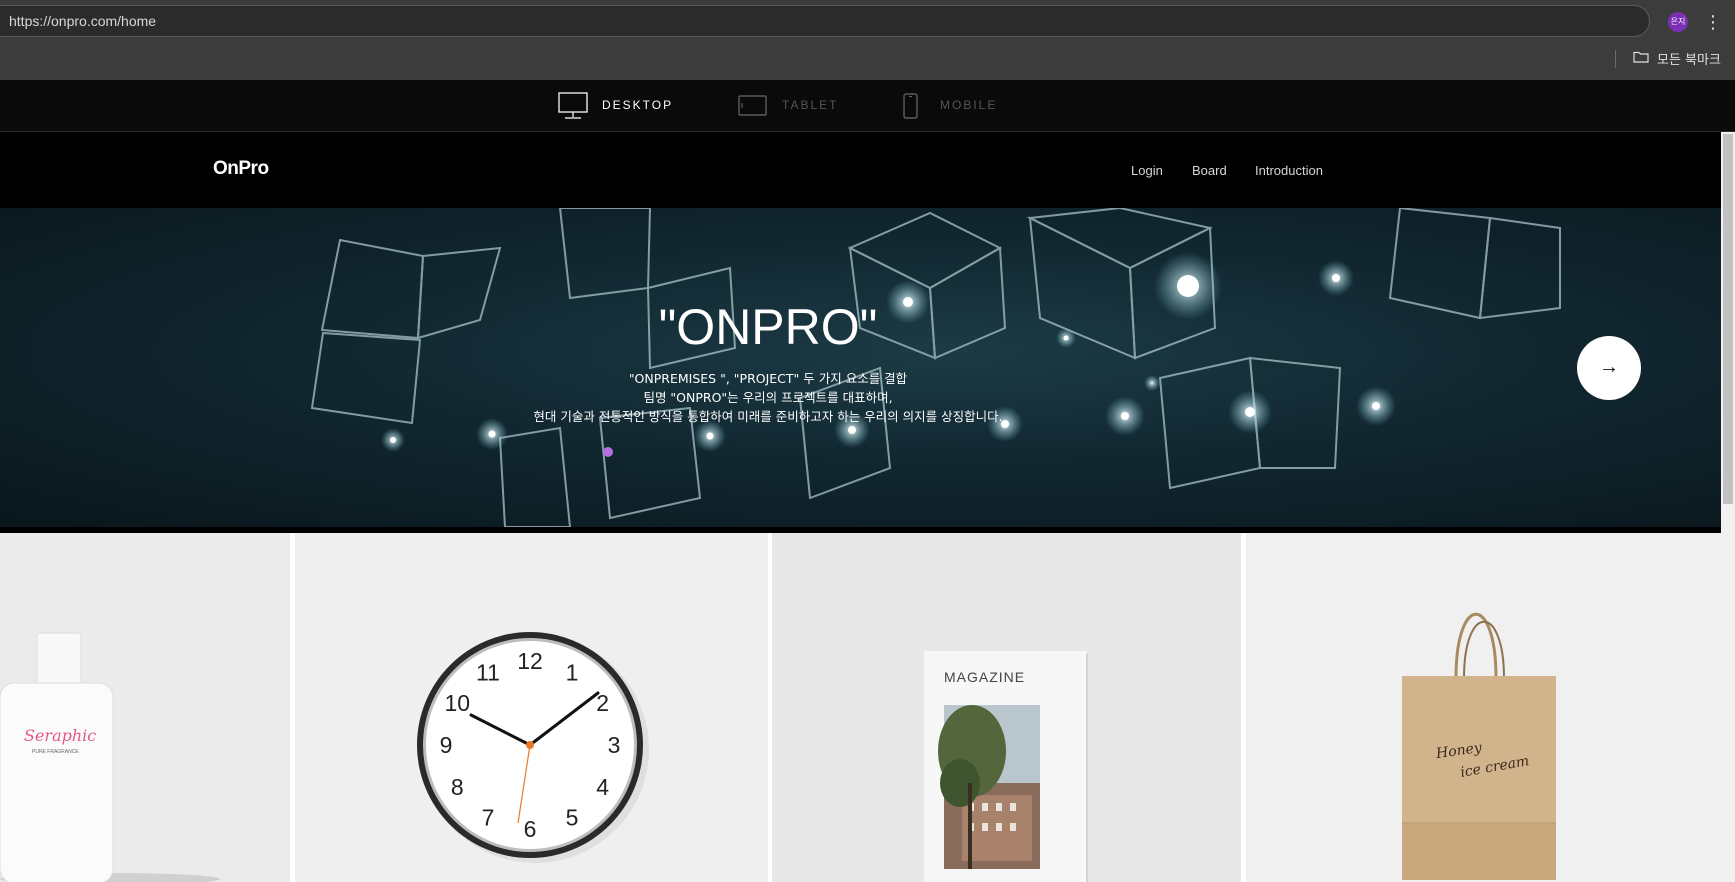 This screenshot has width=1735, height=882. I want to click on nav-board: Board, so click(1209, 170).